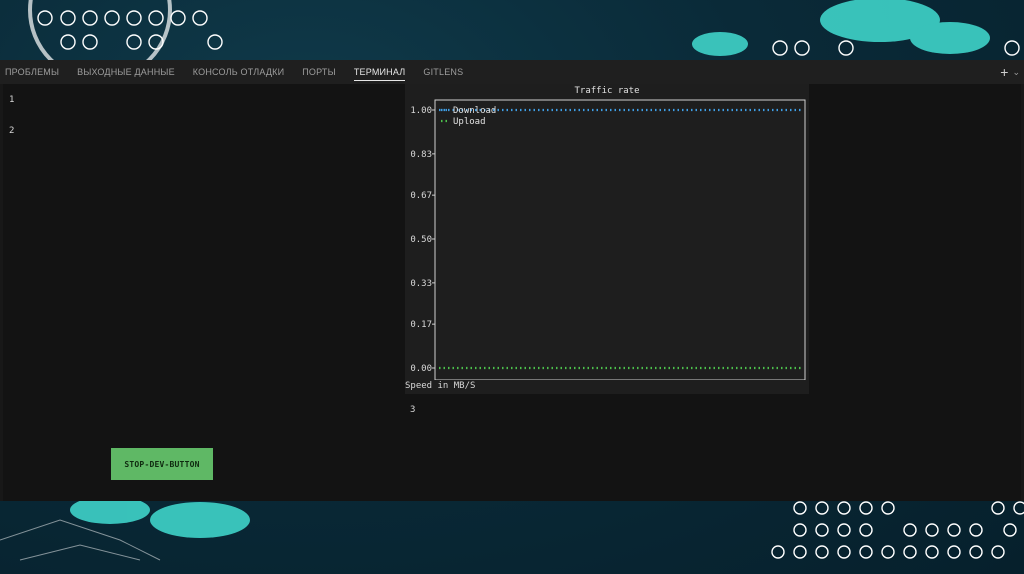  I want to click on stop-dev-button: STOP-DEV-BUTTON, so click(162, 464).